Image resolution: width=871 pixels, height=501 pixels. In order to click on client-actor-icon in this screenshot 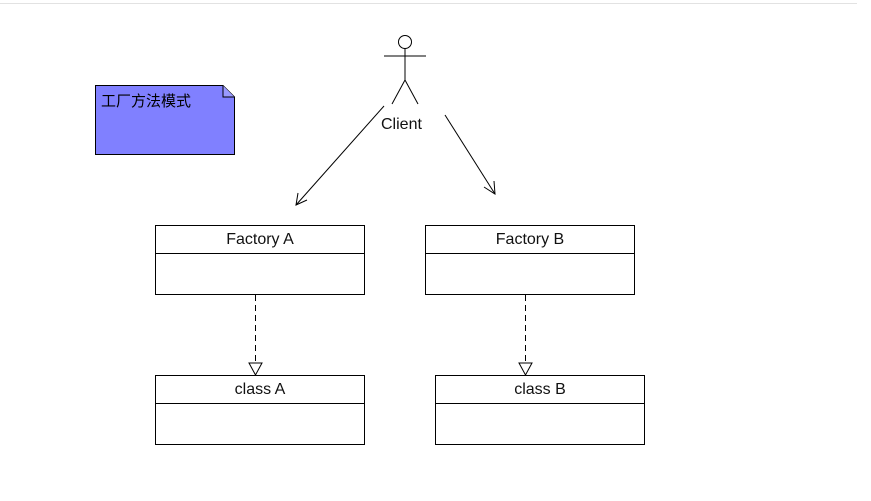, I will do `click(405, 70)`.